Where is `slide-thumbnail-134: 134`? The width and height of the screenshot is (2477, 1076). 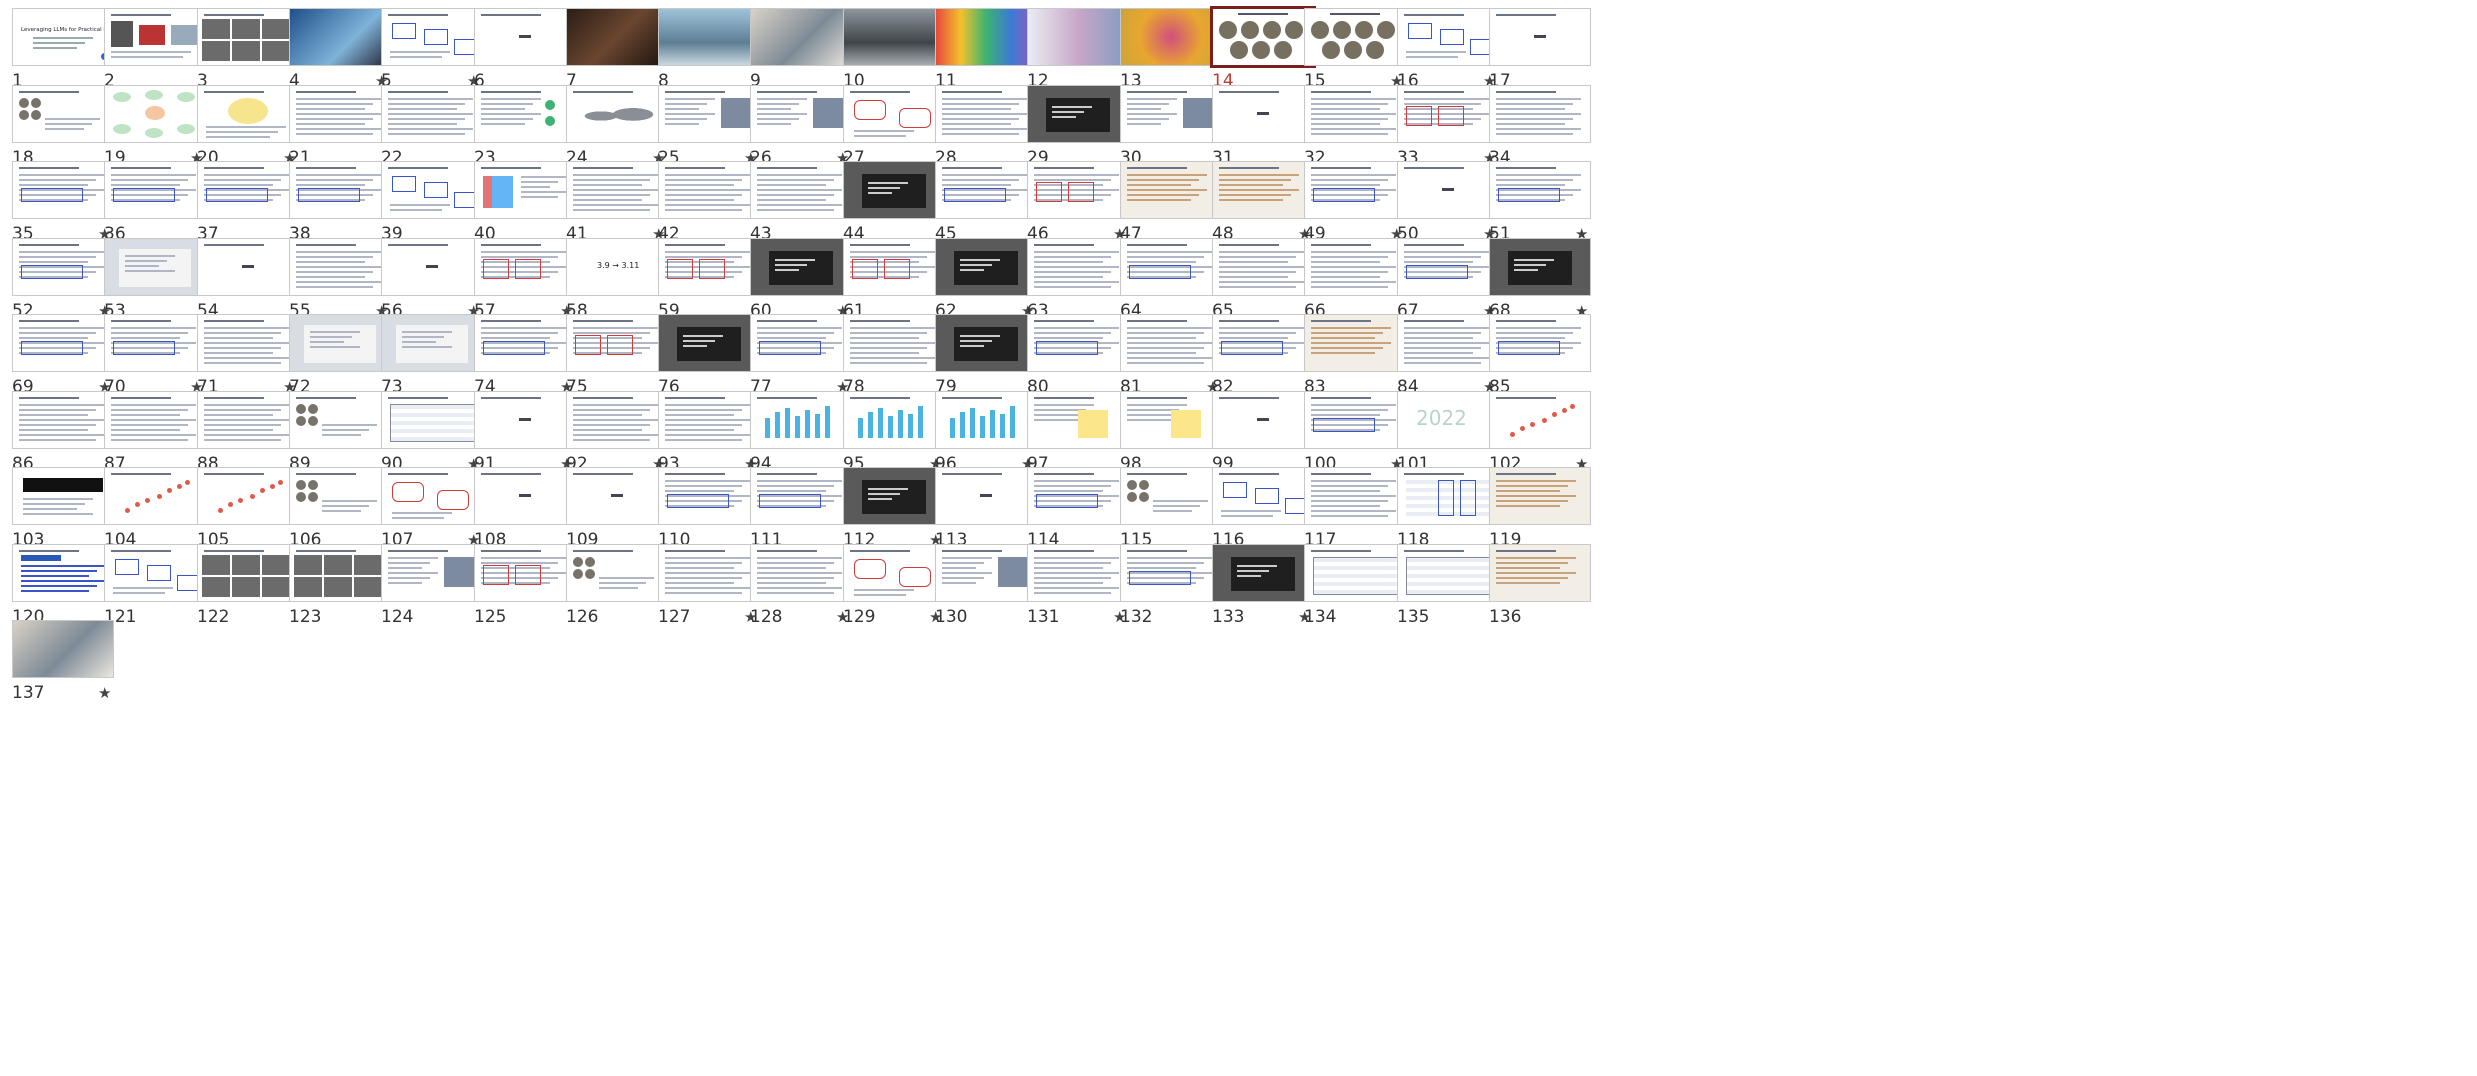 slide-thumbnail-134: 134 is located at coordinates (1355, 591).